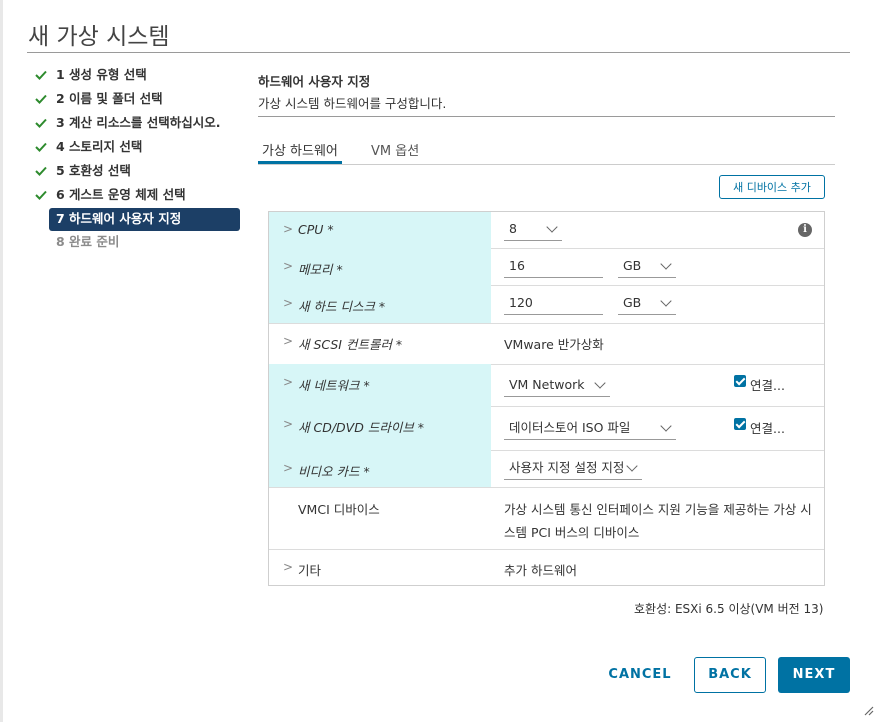  What do you see at coordinates (513, 228) in the screenshot?
I see `cpu-value: 8` at bounding box center [513, 228].